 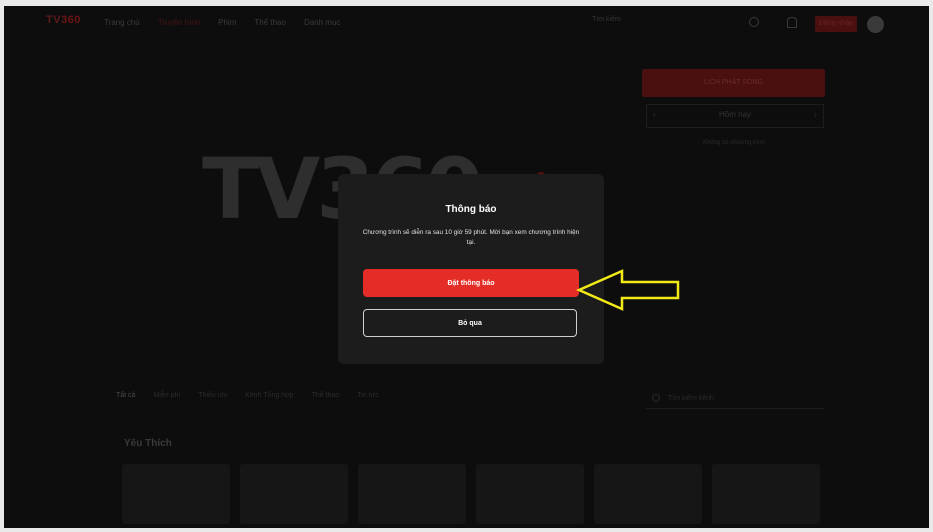 What do you see at coordinates (54, 20) in the screenshot?
I see `logo-prefix: TV` at bounding box center [54, 20].